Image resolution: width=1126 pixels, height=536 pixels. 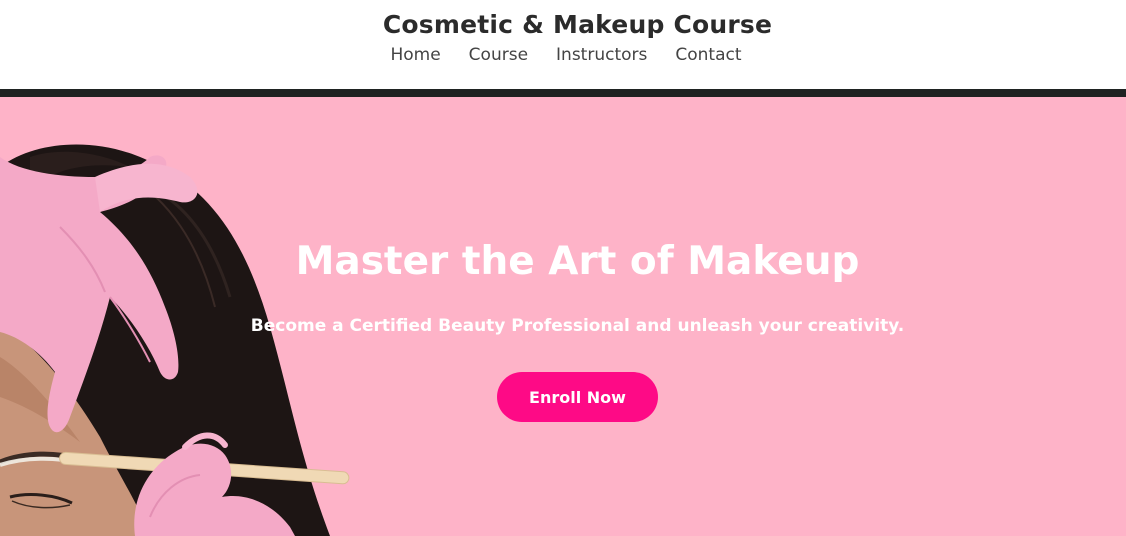 I want to click on header-divider, so click(x=563, y=93).